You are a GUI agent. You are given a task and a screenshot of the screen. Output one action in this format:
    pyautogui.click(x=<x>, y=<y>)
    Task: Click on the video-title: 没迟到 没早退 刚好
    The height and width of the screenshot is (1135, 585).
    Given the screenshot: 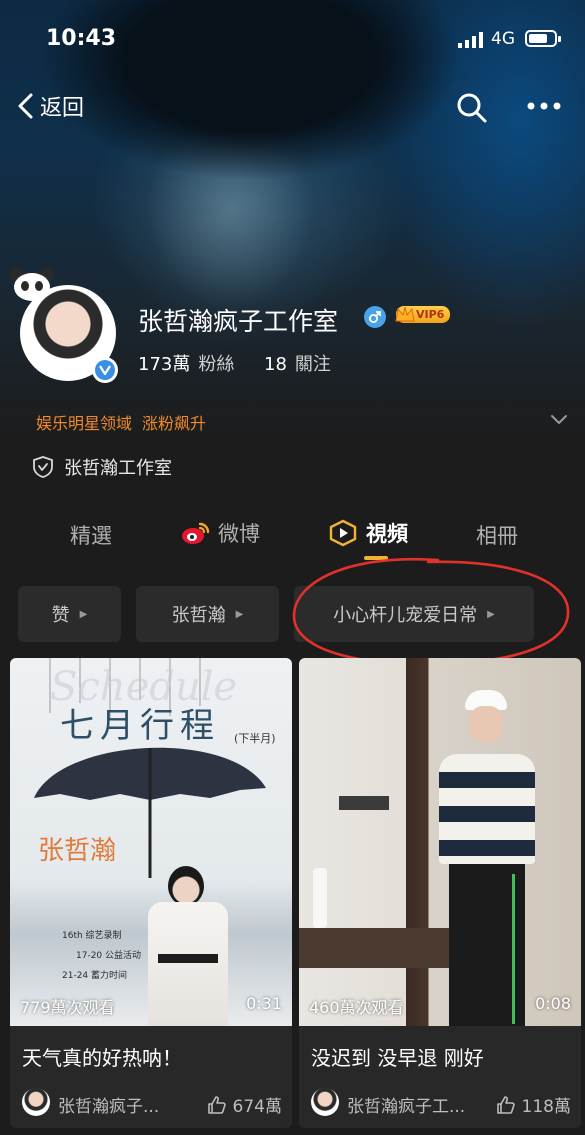 What is the action you would take?
    pyautogui.click(x=397, y=1056)
    